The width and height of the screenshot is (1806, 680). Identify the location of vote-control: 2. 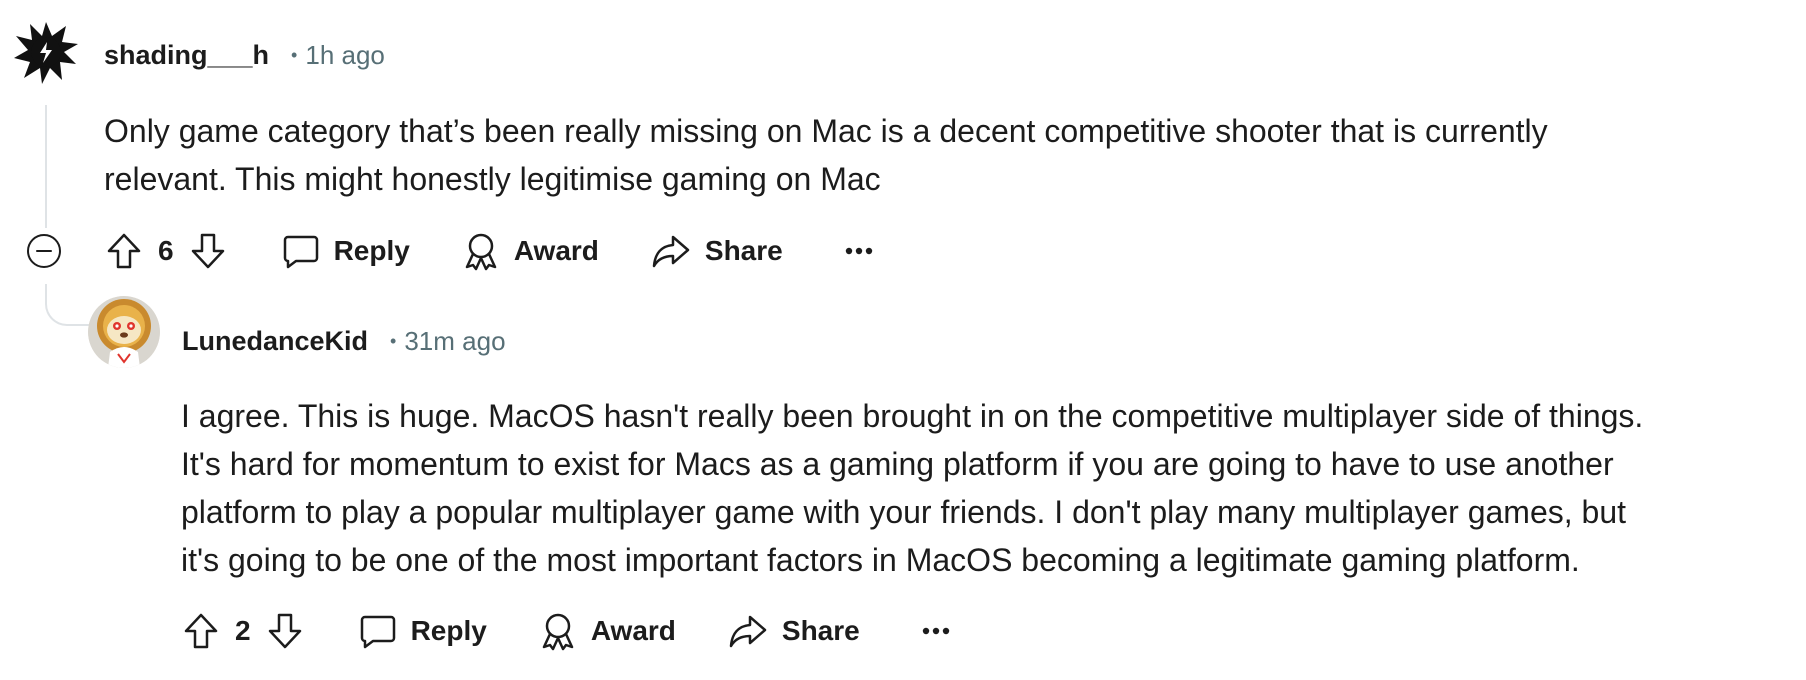
(243, 631).